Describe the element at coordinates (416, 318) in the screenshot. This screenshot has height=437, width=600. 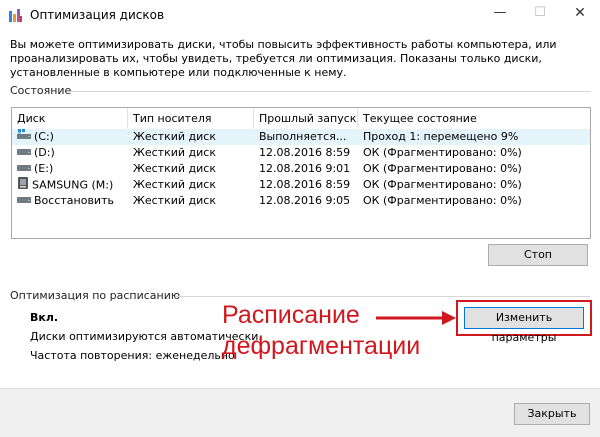
I see `annotation-arrow-icon` at that location.